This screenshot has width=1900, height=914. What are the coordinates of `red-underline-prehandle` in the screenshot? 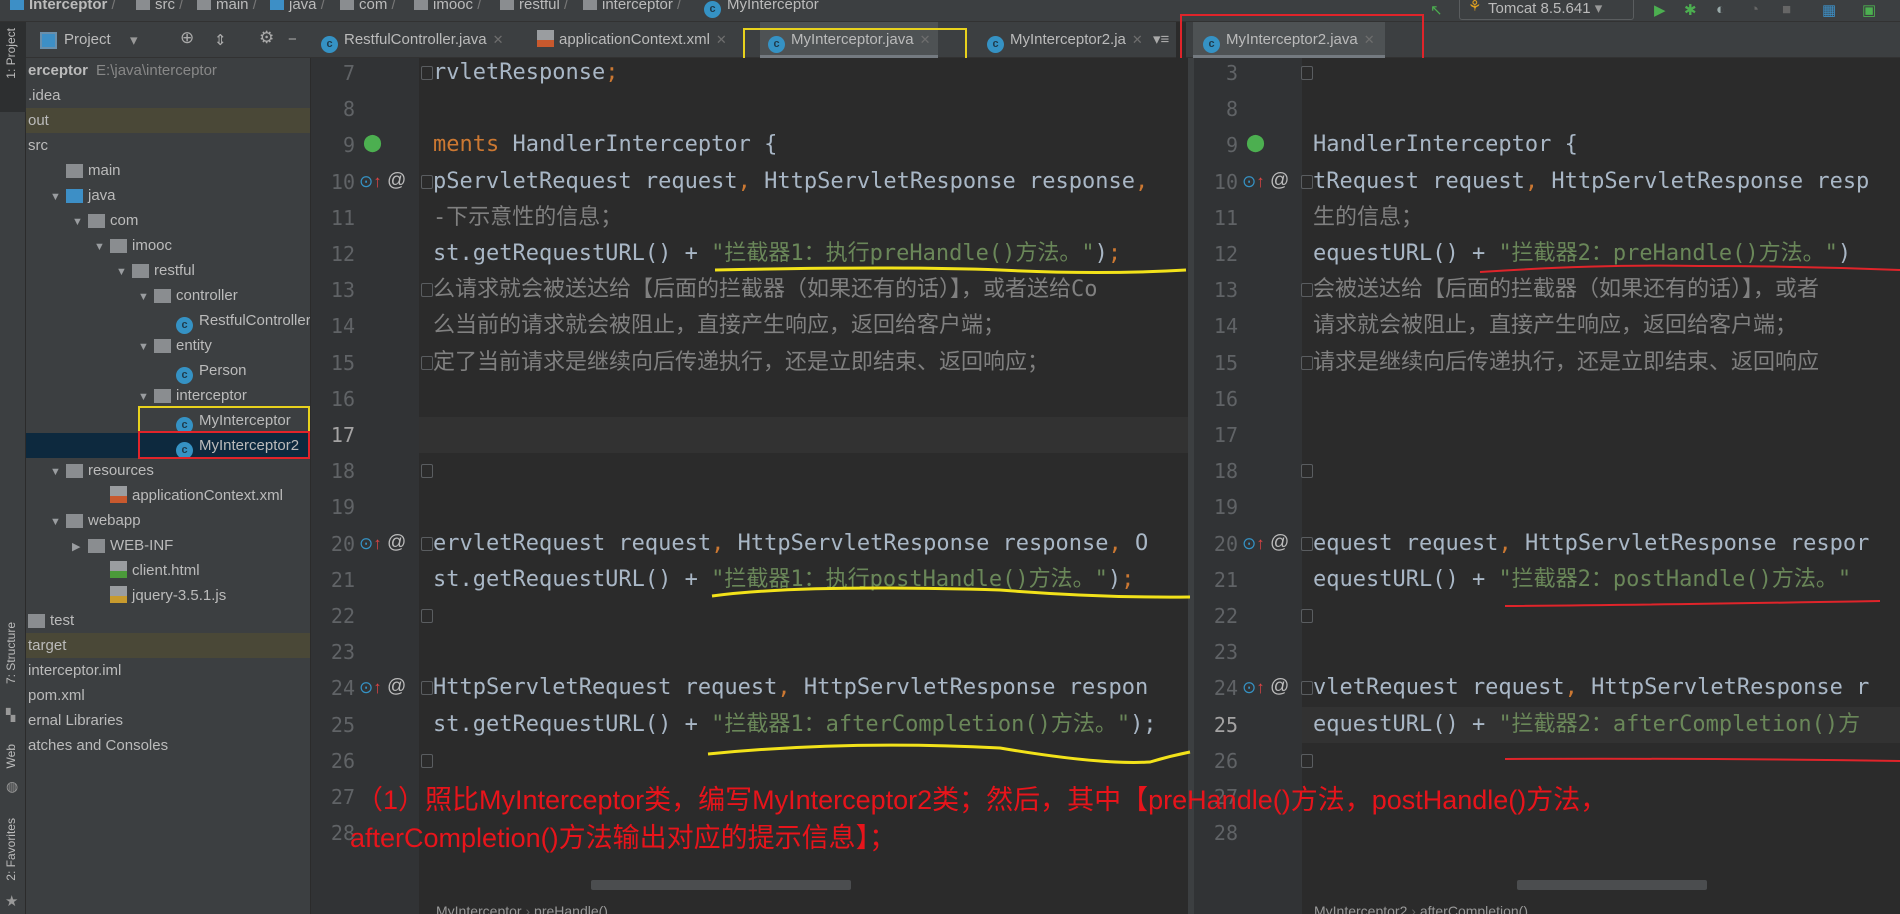 It's located at (1689, 268).